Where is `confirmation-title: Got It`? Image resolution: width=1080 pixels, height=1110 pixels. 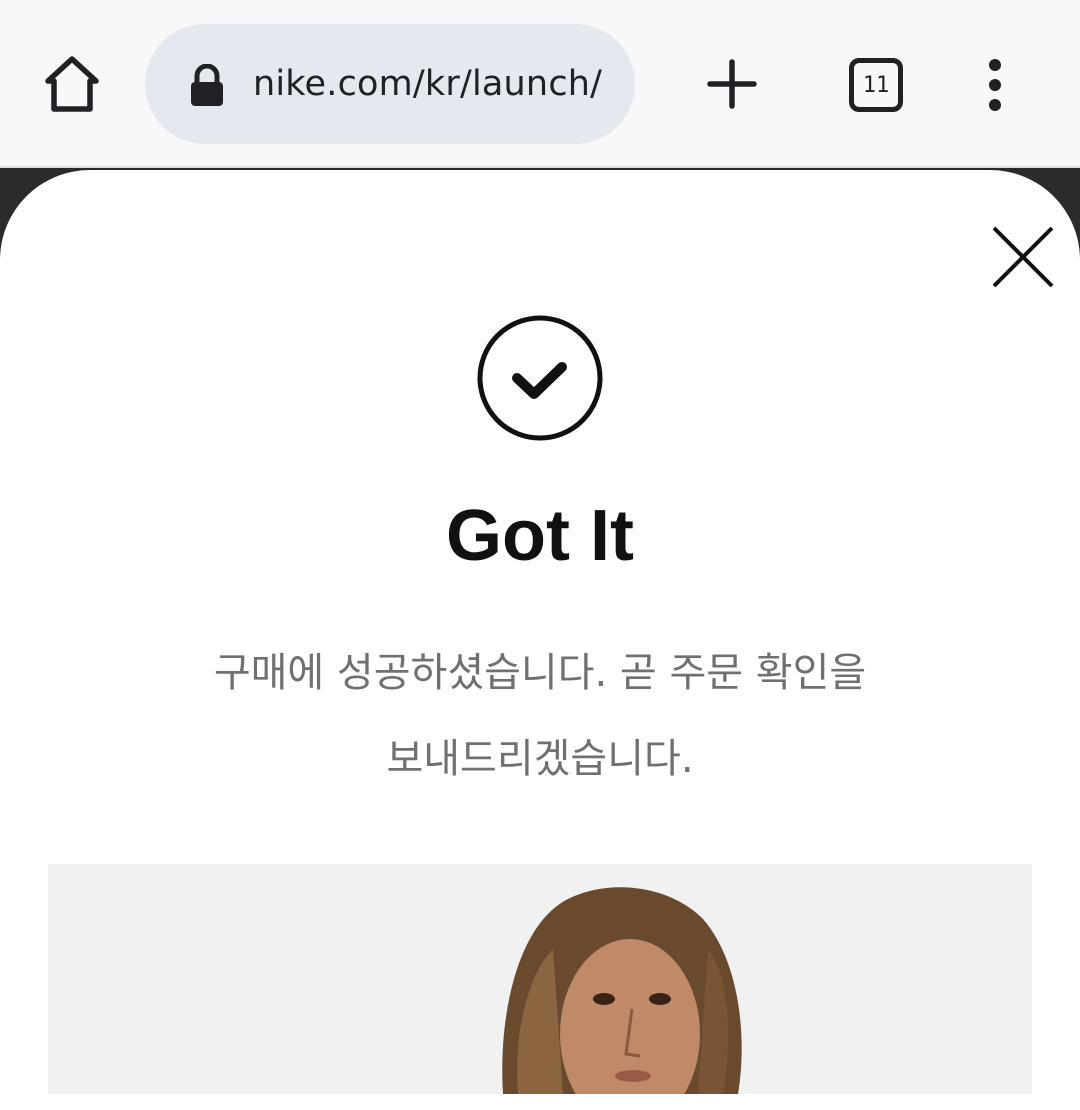 confirmation-title: Got It is located at coordinates (540, 536).